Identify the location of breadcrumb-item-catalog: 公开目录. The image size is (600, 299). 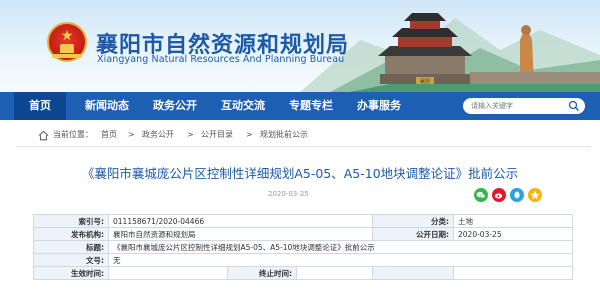
(217, 135).